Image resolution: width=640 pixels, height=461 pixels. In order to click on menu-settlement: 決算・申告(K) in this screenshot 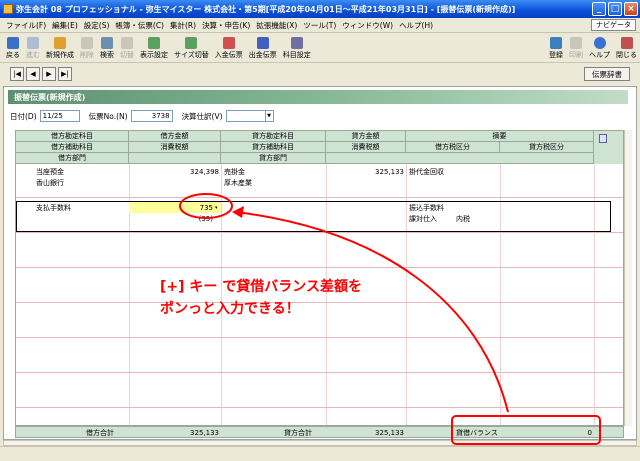, I will do `click(226, 25)`.